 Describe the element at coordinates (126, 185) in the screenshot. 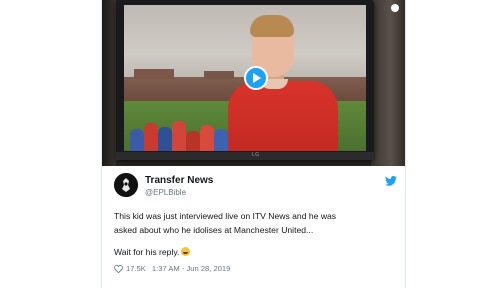

I see `avatar` at that location.